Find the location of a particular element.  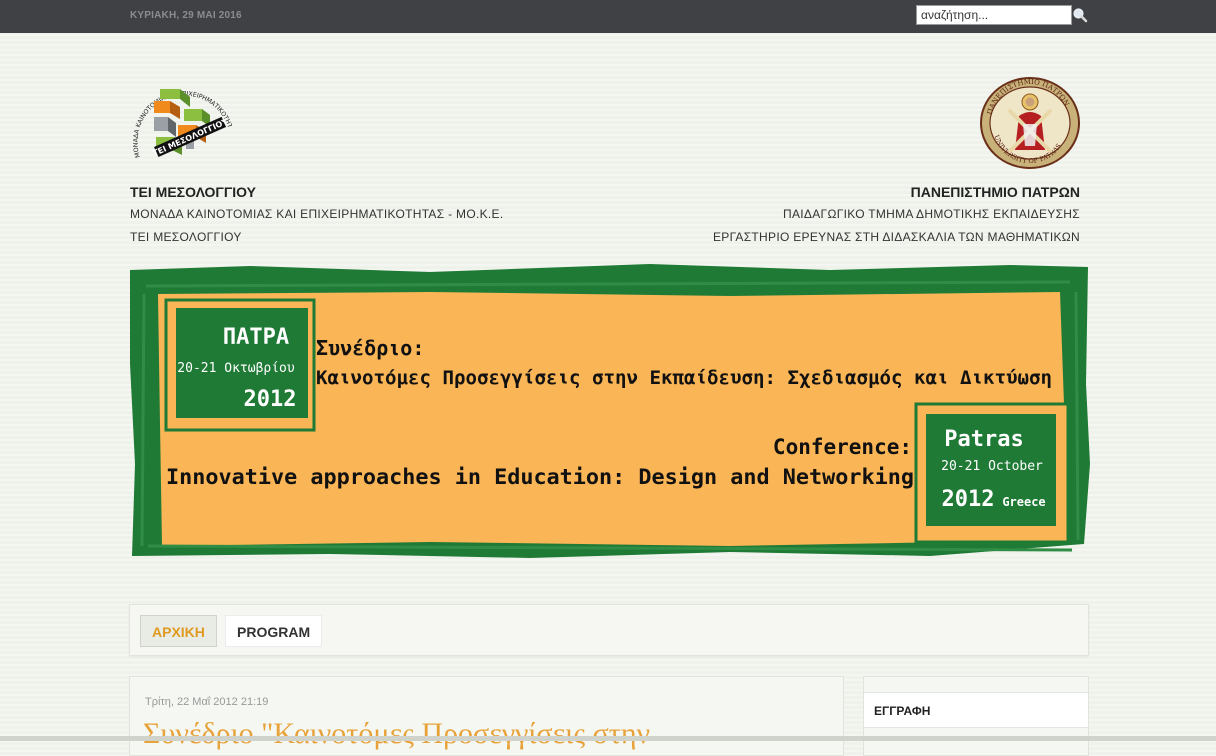

article-title: Συνέδριο "Καινοτόμες Προσεγγίσεις στην is located at coordinates (396, 734).